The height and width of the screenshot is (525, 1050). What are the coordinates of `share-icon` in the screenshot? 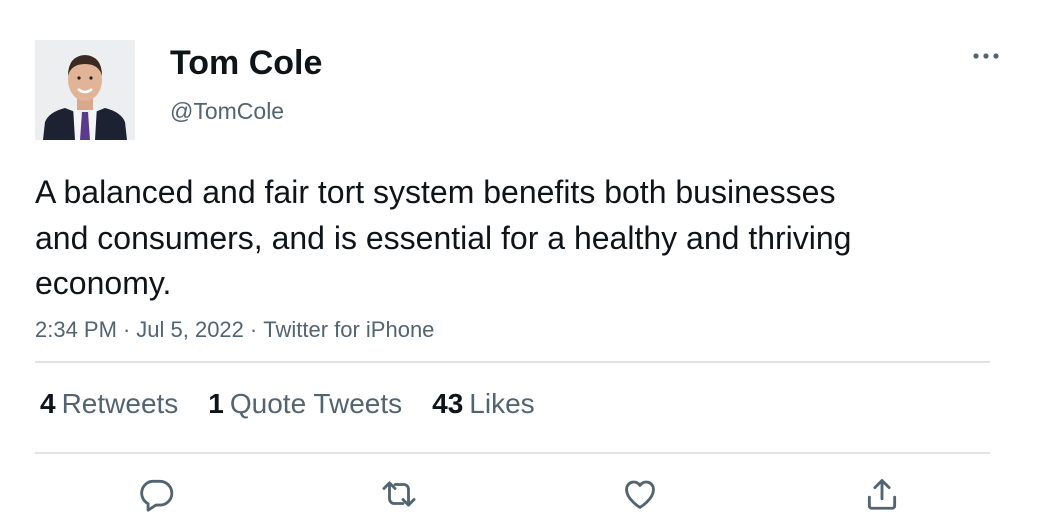 It's located at (882, 494).